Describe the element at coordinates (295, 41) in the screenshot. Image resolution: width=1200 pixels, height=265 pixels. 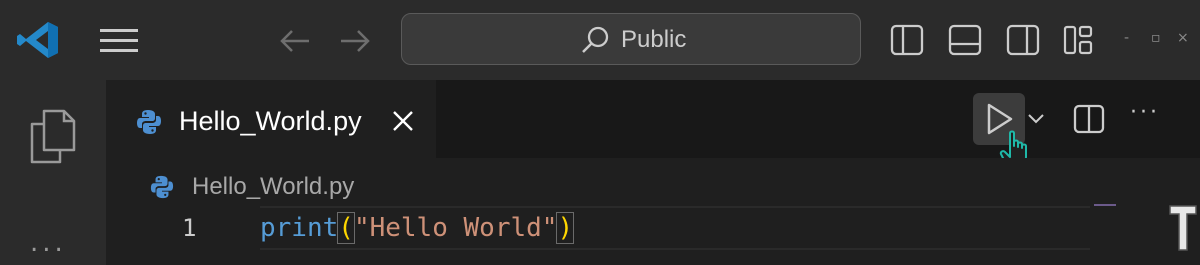
I see `arrow-left-icon` at that location.